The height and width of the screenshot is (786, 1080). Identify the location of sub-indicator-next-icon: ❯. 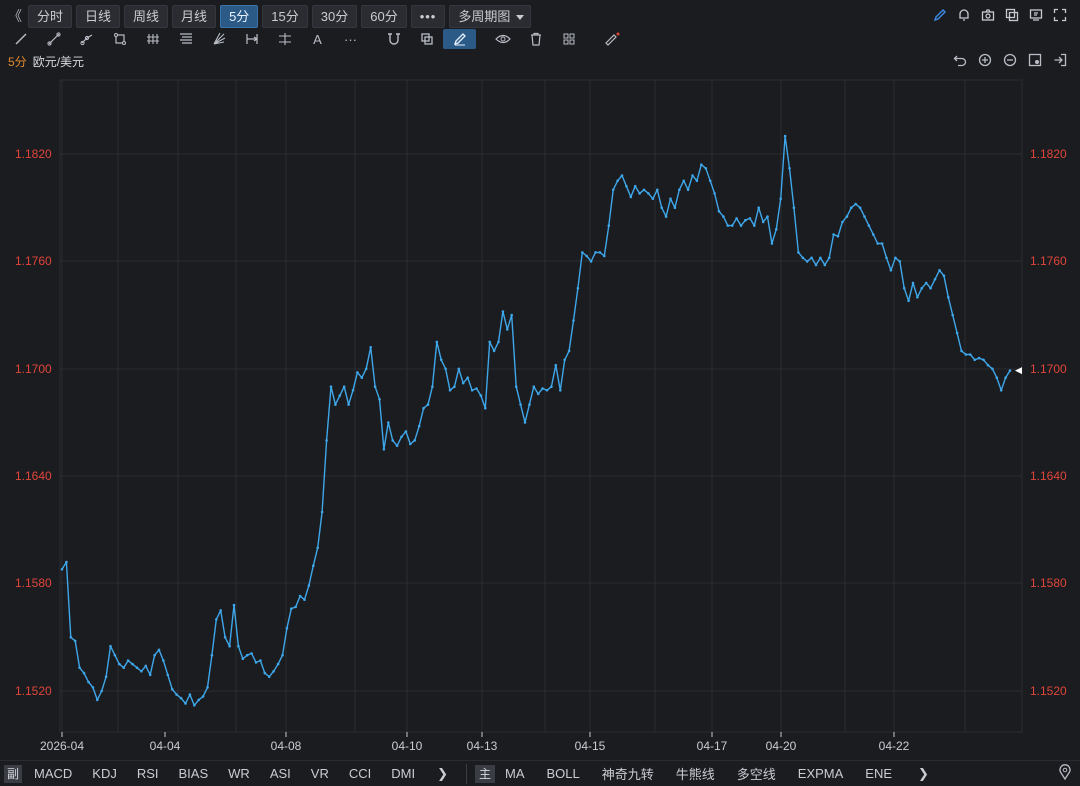
(442, 774).